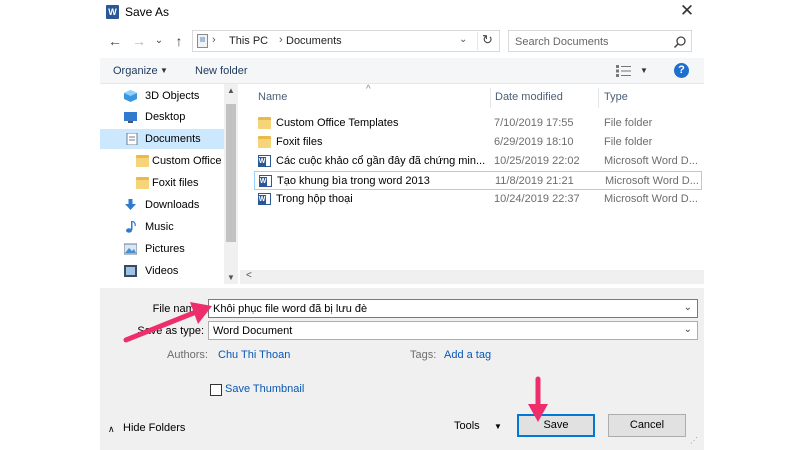 The width and height of the screenshot is (800, 450). I want to click on scroll-up-icon: ▲, so click(231, 90).